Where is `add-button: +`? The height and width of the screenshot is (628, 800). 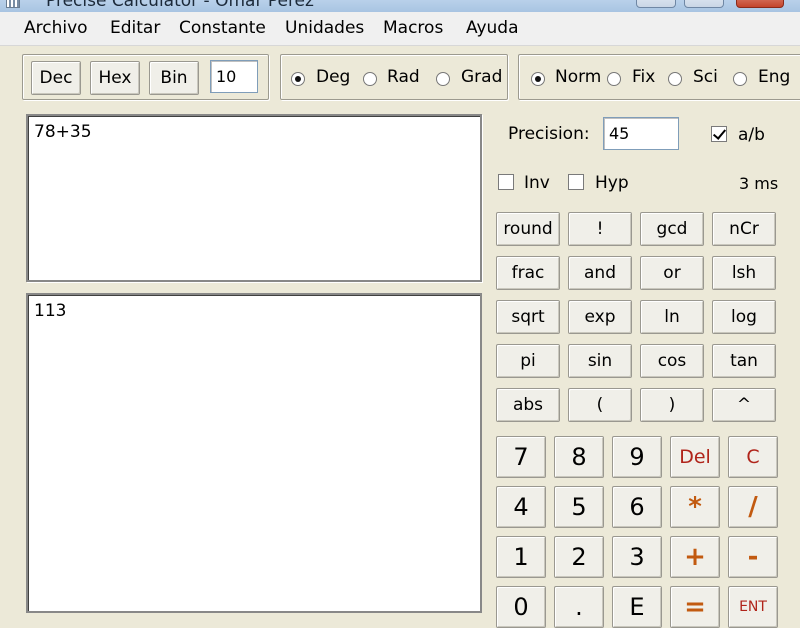 add-button: + is located at coordinates (695, 557).